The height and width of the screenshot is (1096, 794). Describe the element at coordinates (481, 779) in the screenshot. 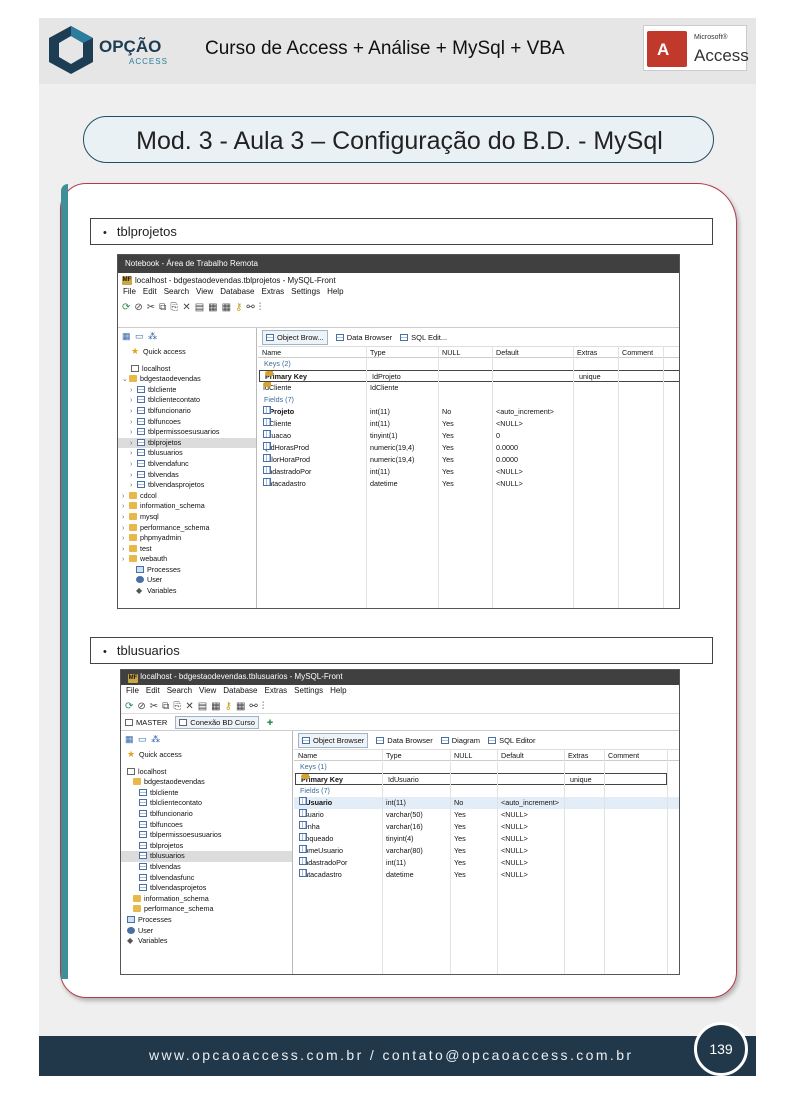

I see `key-row: Primary Key IdUsuario unique` at that location.